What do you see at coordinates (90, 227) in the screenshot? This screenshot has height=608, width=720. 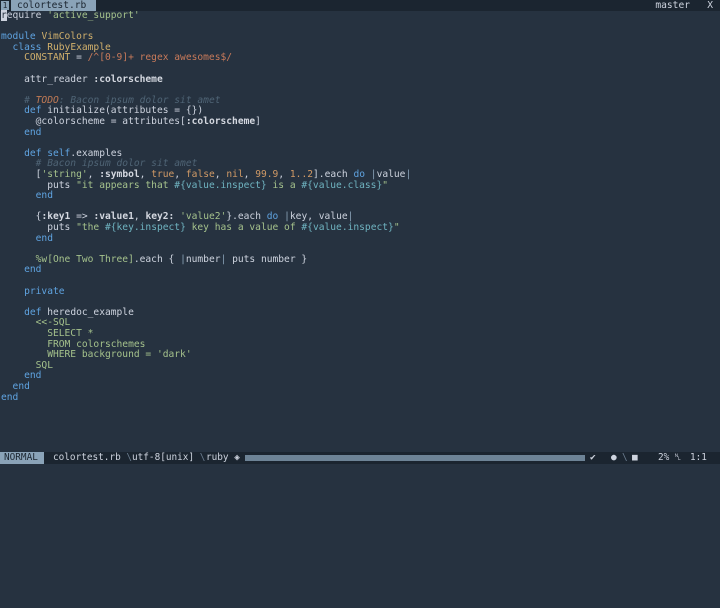 I see `code-token: "the` at bounding box center [90, 227].